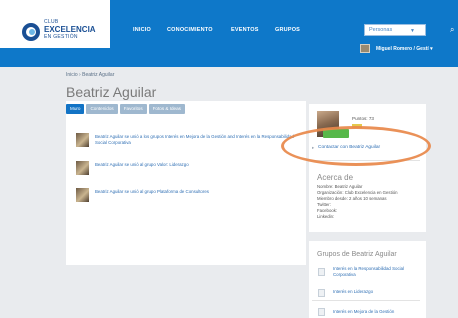 This screenshot has width=458, height=318. Describe the element at coordinates (55, 24) in the screenshot. I see `logo: CLUB EXCELENCIA EN GESTIÓN` at that location.